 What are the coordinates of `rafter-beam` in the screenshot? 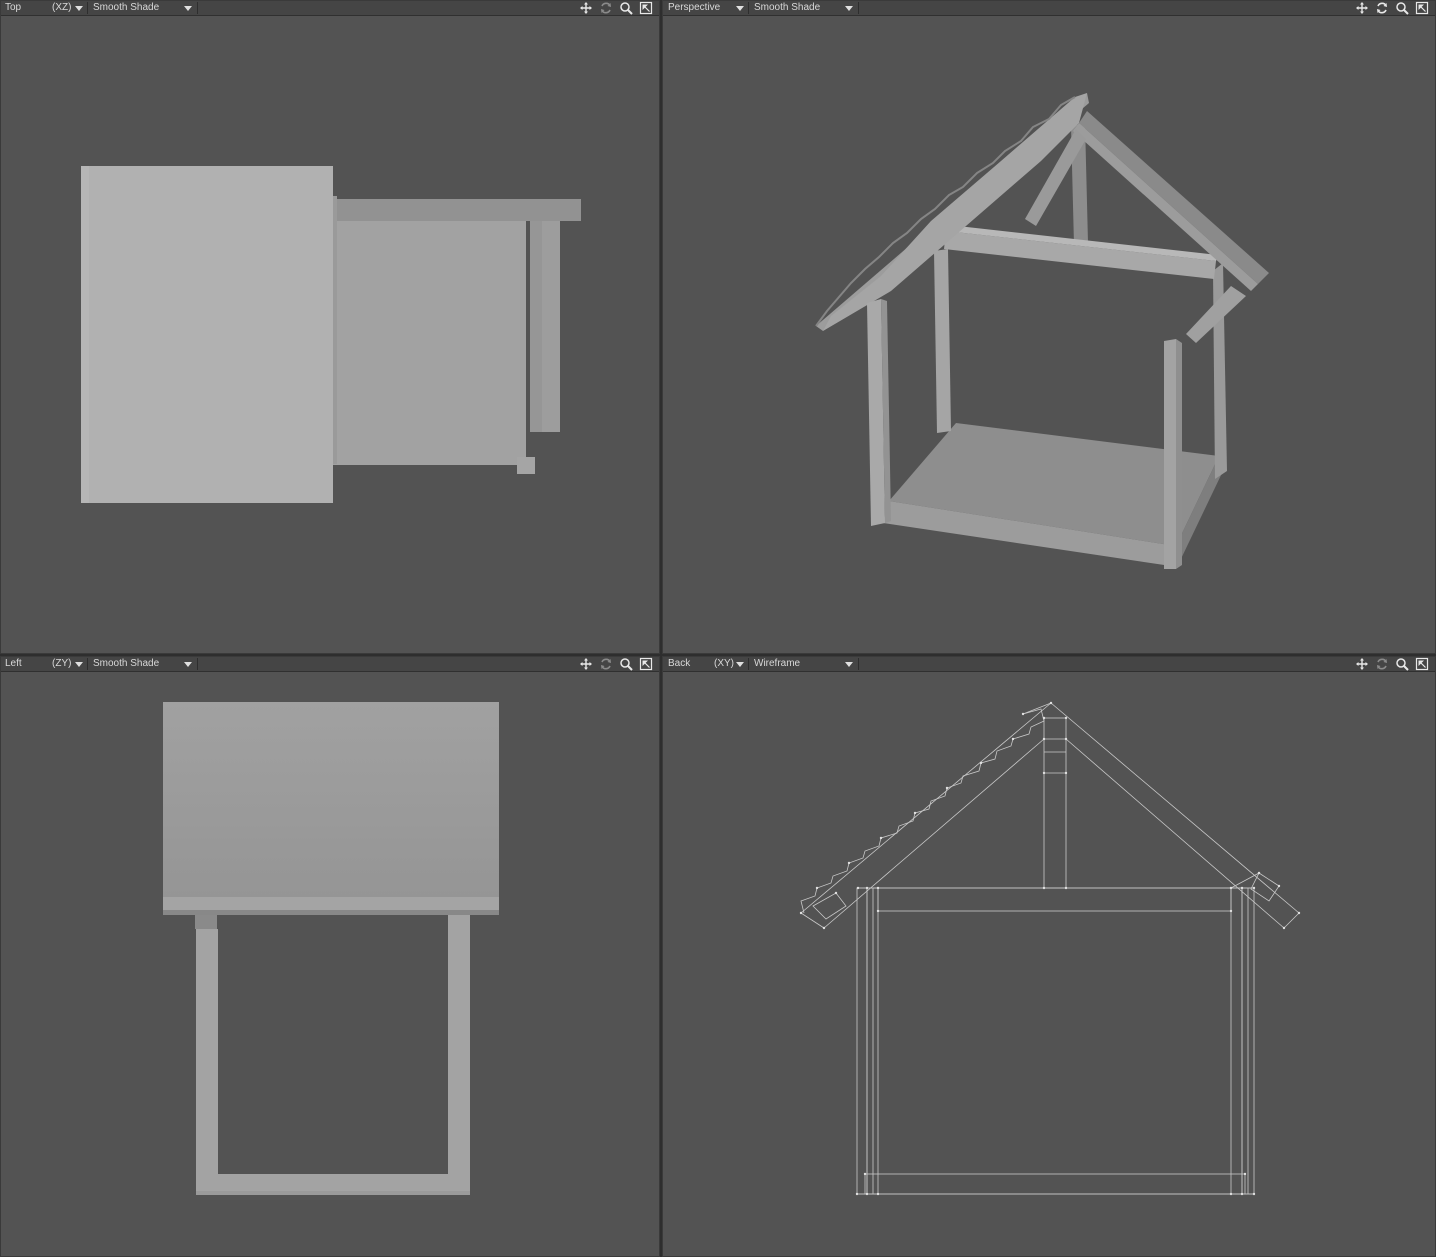 It's located at (457, 210).